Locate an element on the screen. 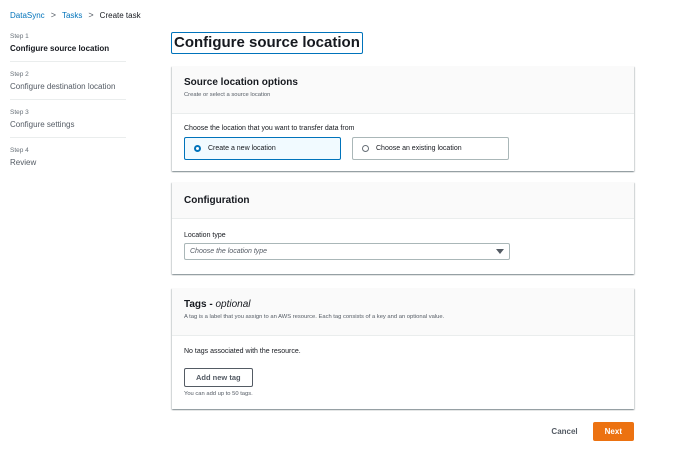 This screenshot has width=680, height=456. step-number: Step 3 is located at coordinates (19, 112).